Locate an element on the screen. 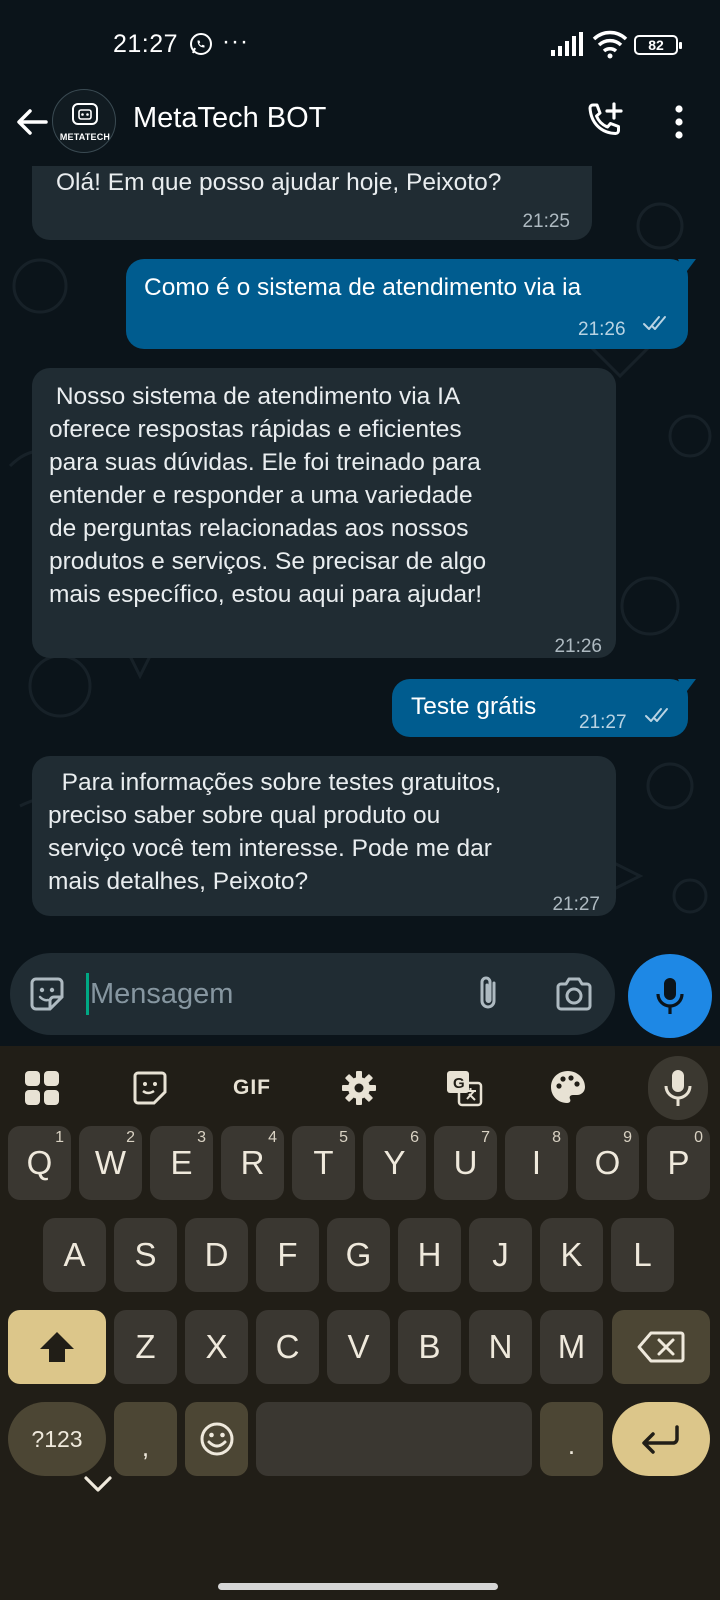 Image resolution: width=720 pixels, height=1600 pixels. key-label: G is located at coordinates (358, 1254).